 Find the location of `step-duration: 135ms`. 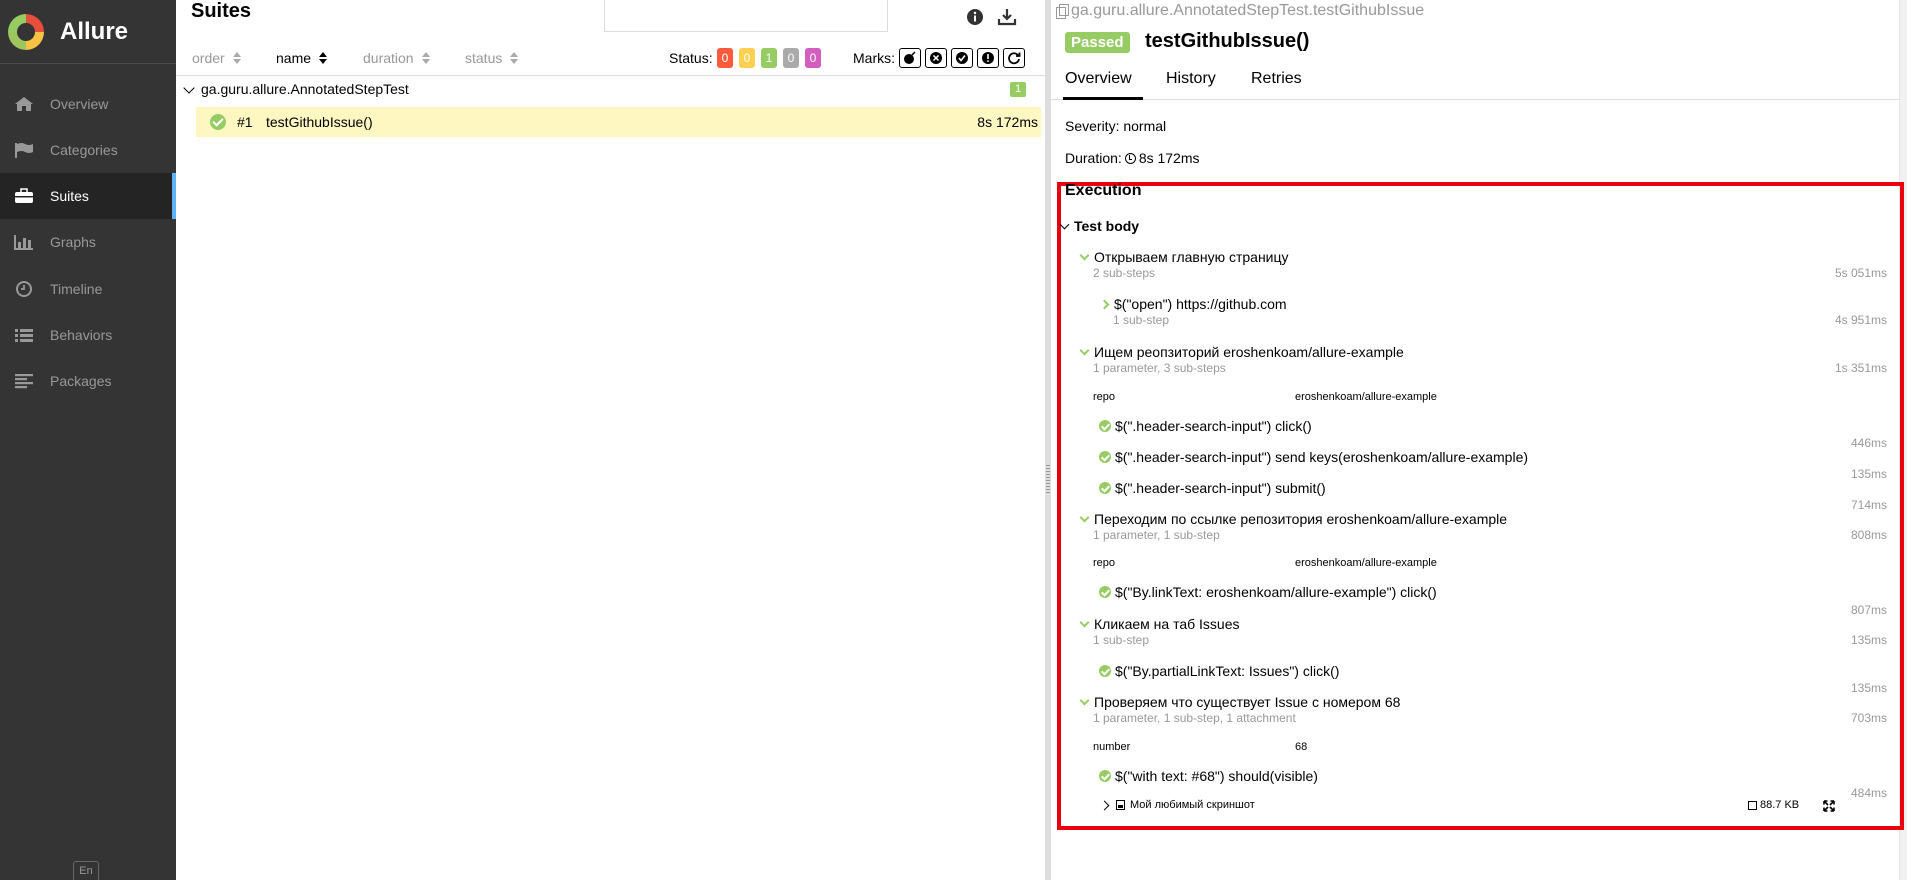

step-duration: 135ms is located at coordinates (1868, 474).